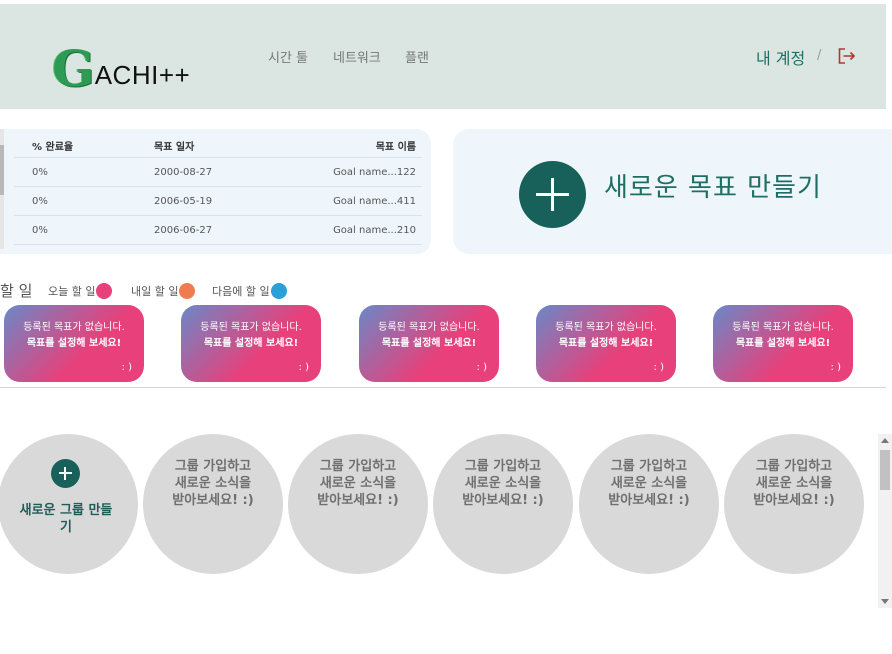 The image size is (892, 654). What do you see at coordinates (218, 230) in the screenshot?
I see `table-row: 0% 2006-06-27 Goal name...210` at bounding box center [218, 230].